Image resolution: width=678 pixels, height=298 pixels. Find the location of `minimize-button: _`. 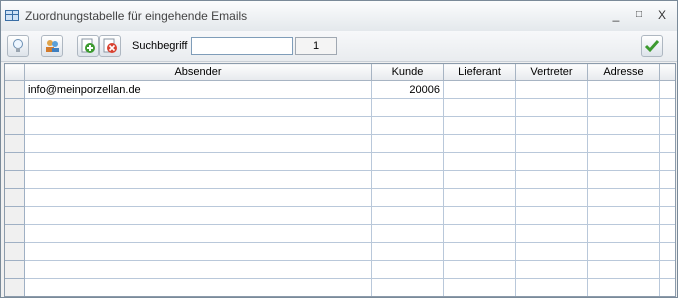

minimize-button: _ is located at coordinates (616, 15).